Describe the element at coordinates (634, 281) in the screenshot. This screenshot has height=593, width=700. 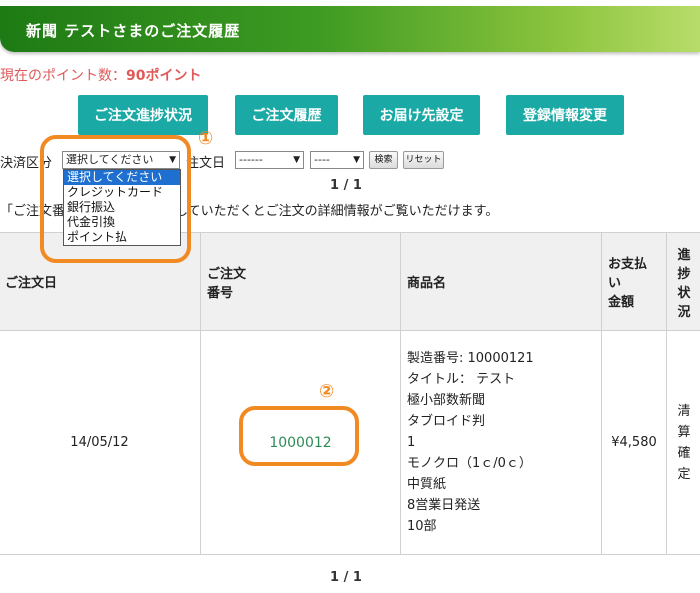
I see `header-amount: お支払い金額` at that location.